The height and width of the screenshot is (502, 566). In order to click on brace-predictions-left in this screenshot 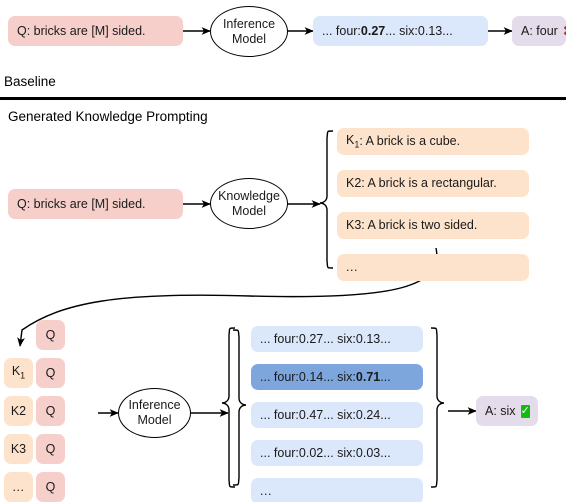, I will do `click(228, 407)`.